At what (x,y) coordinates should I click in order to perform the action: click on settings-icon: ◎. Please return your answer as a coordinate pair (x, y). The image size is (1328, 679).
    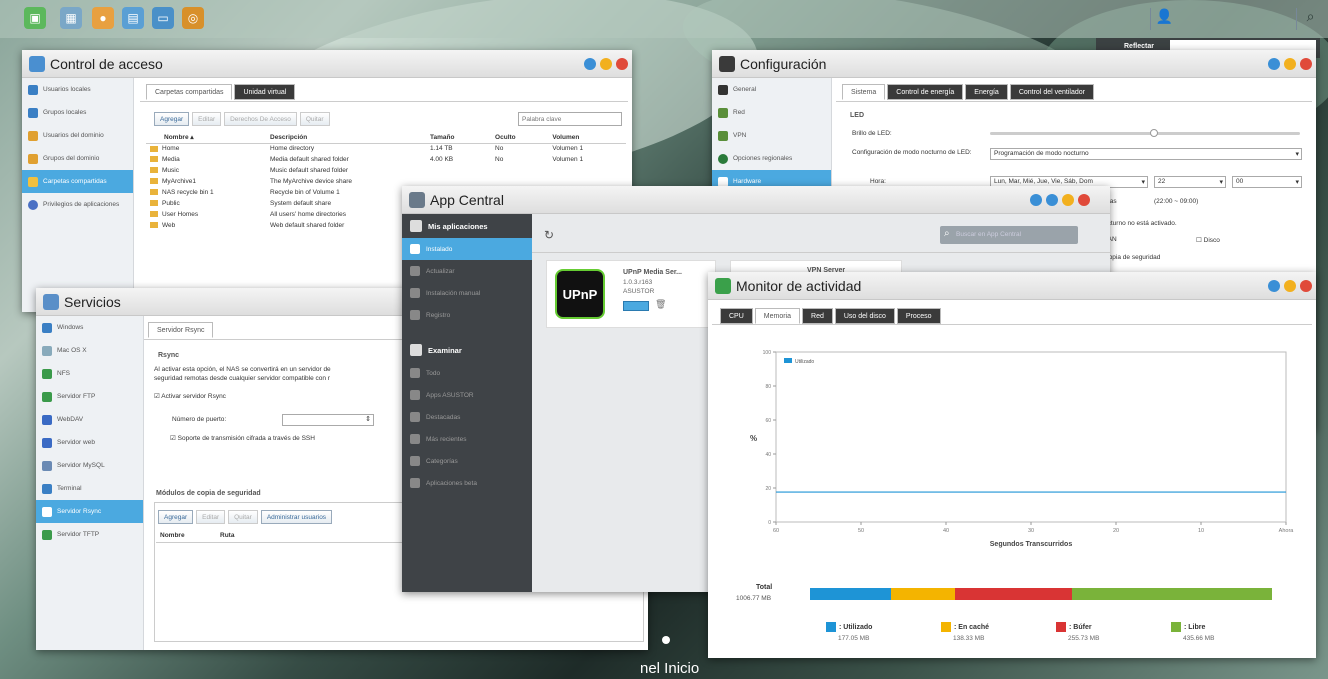
    Looking at the image, I should click on (193, 18).